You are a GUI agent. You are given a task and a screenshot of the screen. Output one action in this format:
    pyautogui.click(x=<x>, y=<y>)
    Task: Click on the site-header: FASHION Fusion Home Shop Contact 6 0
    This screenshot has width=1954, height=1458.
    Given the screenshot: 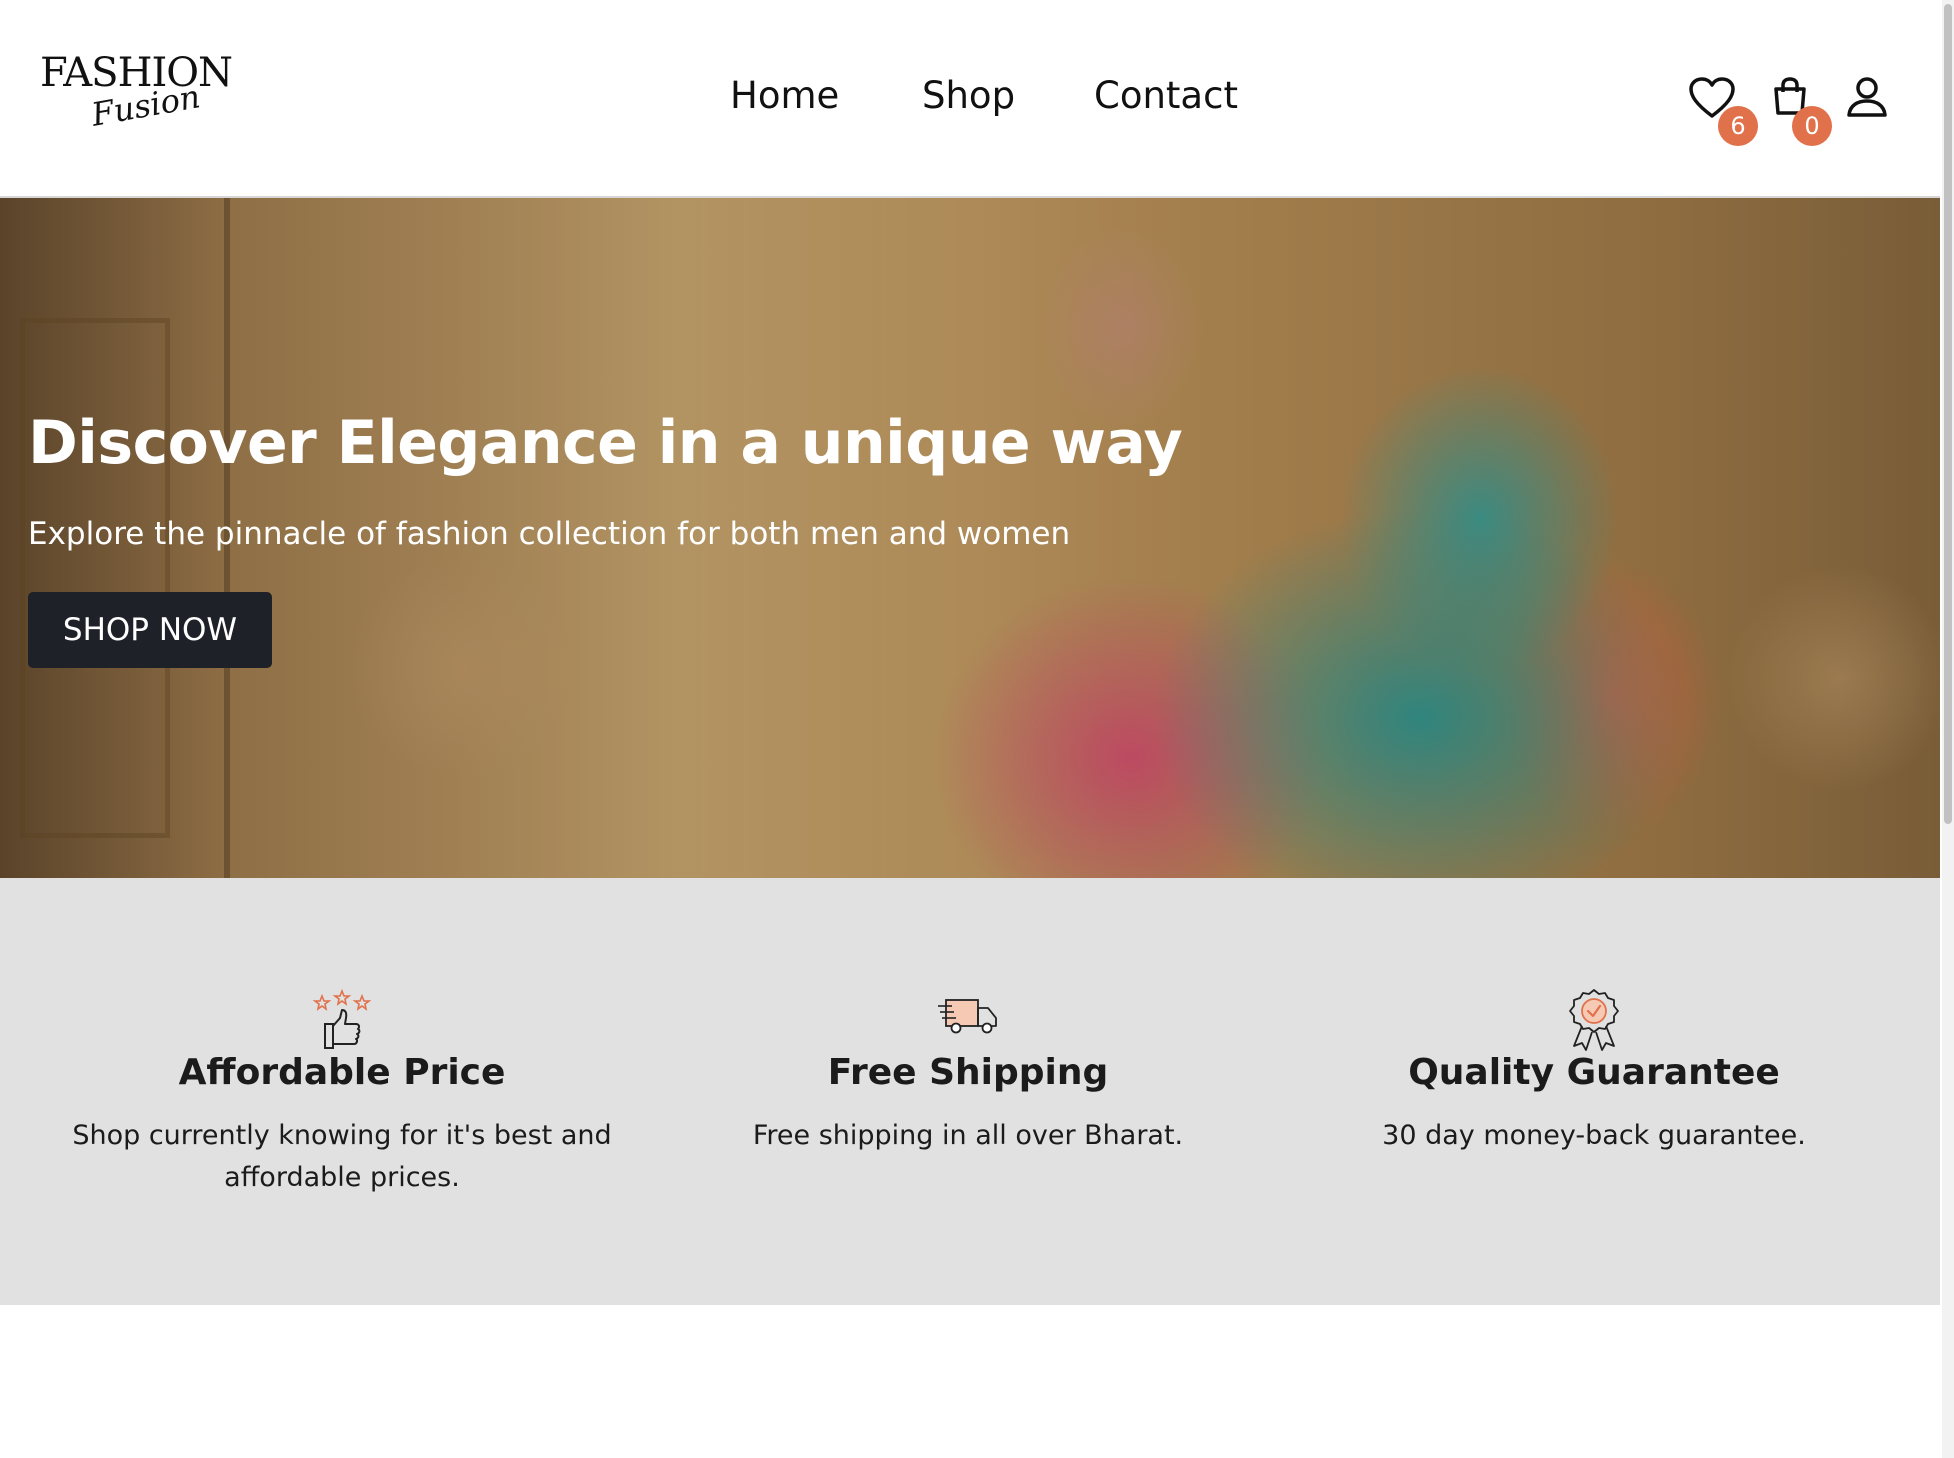 What is the action you would take?
    pyautogui.click(x=970, y=99)
    